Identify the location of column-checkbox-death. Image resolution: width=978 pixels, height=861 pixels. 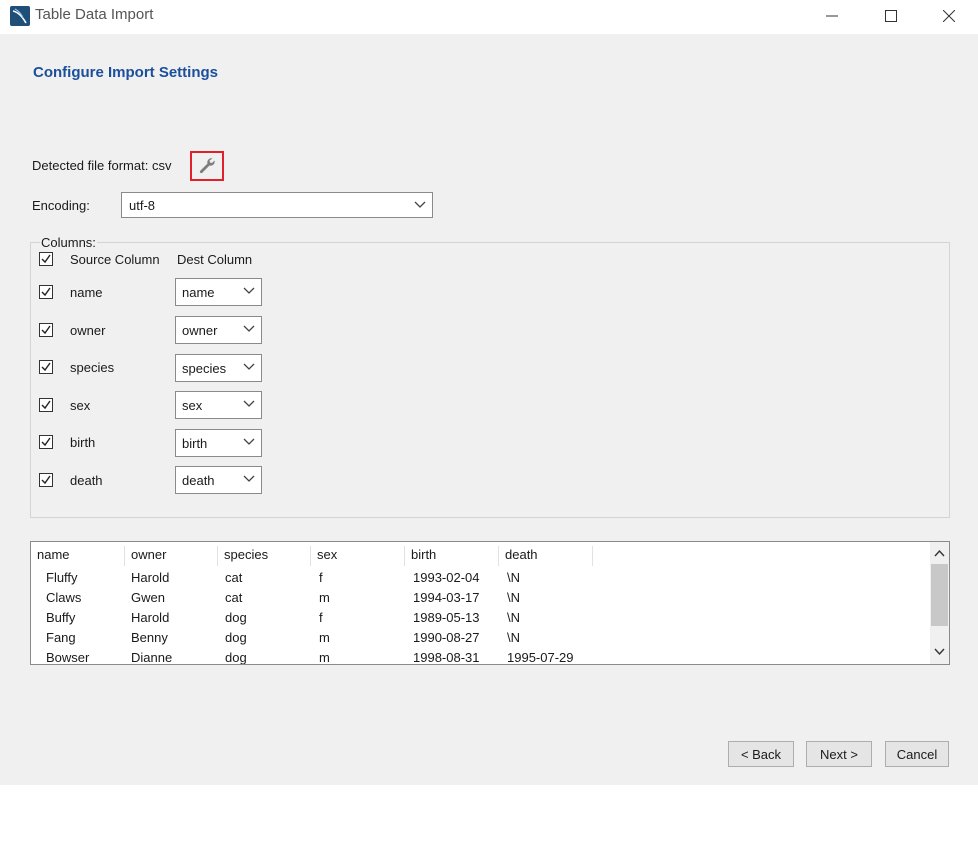
(46, 480).